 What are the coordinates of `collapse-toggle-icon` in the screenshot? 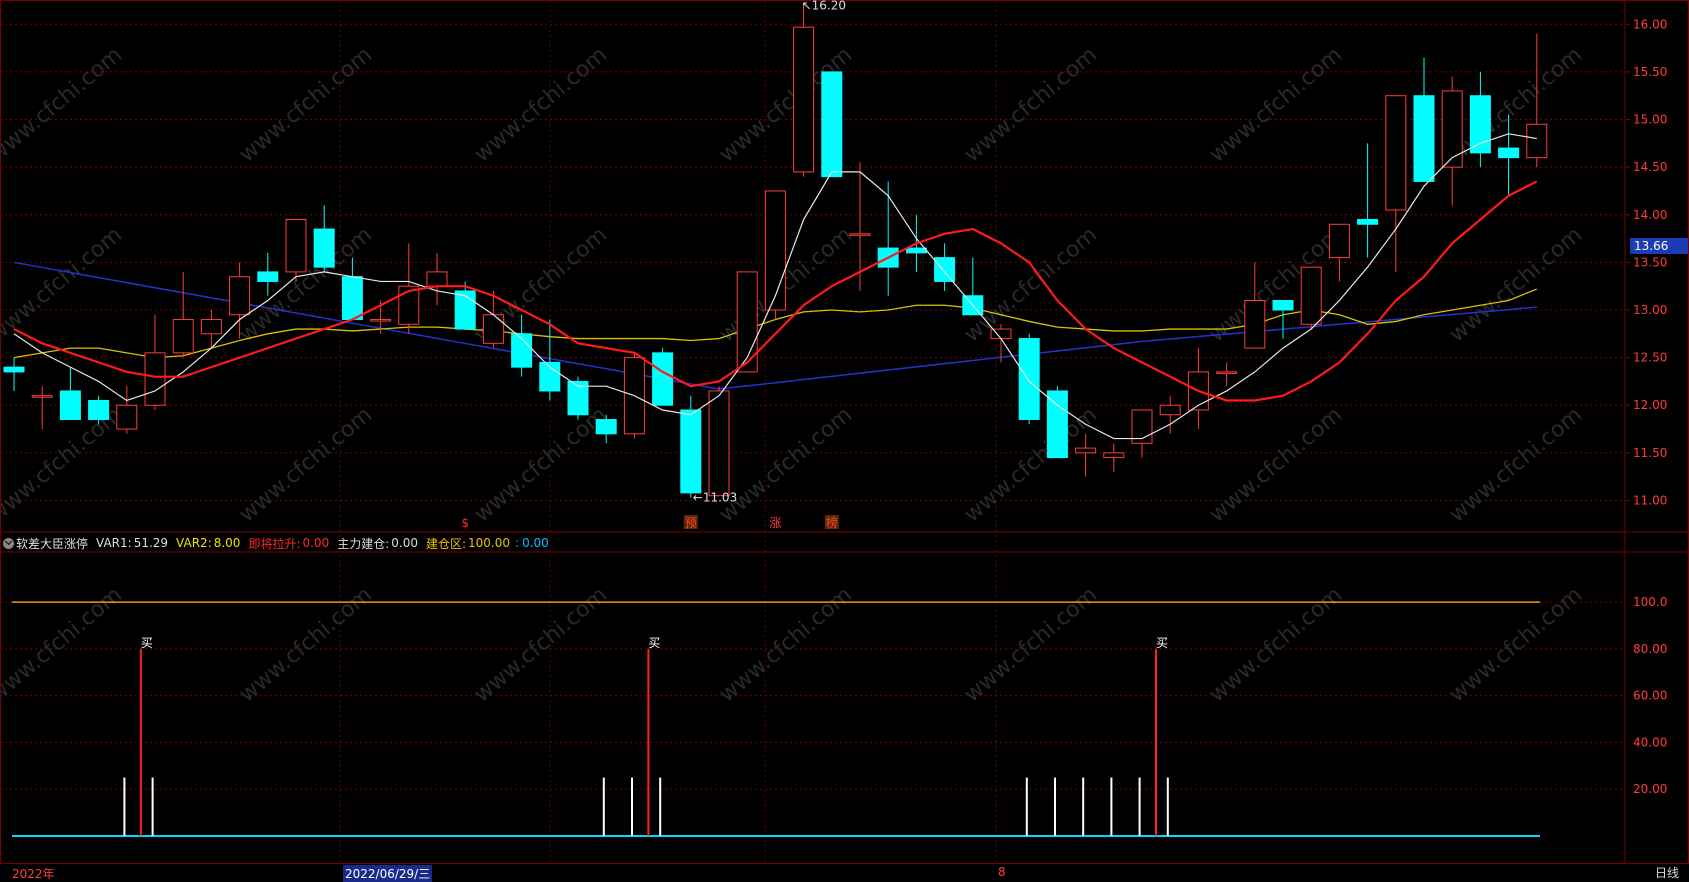 It's located at (8, 543).